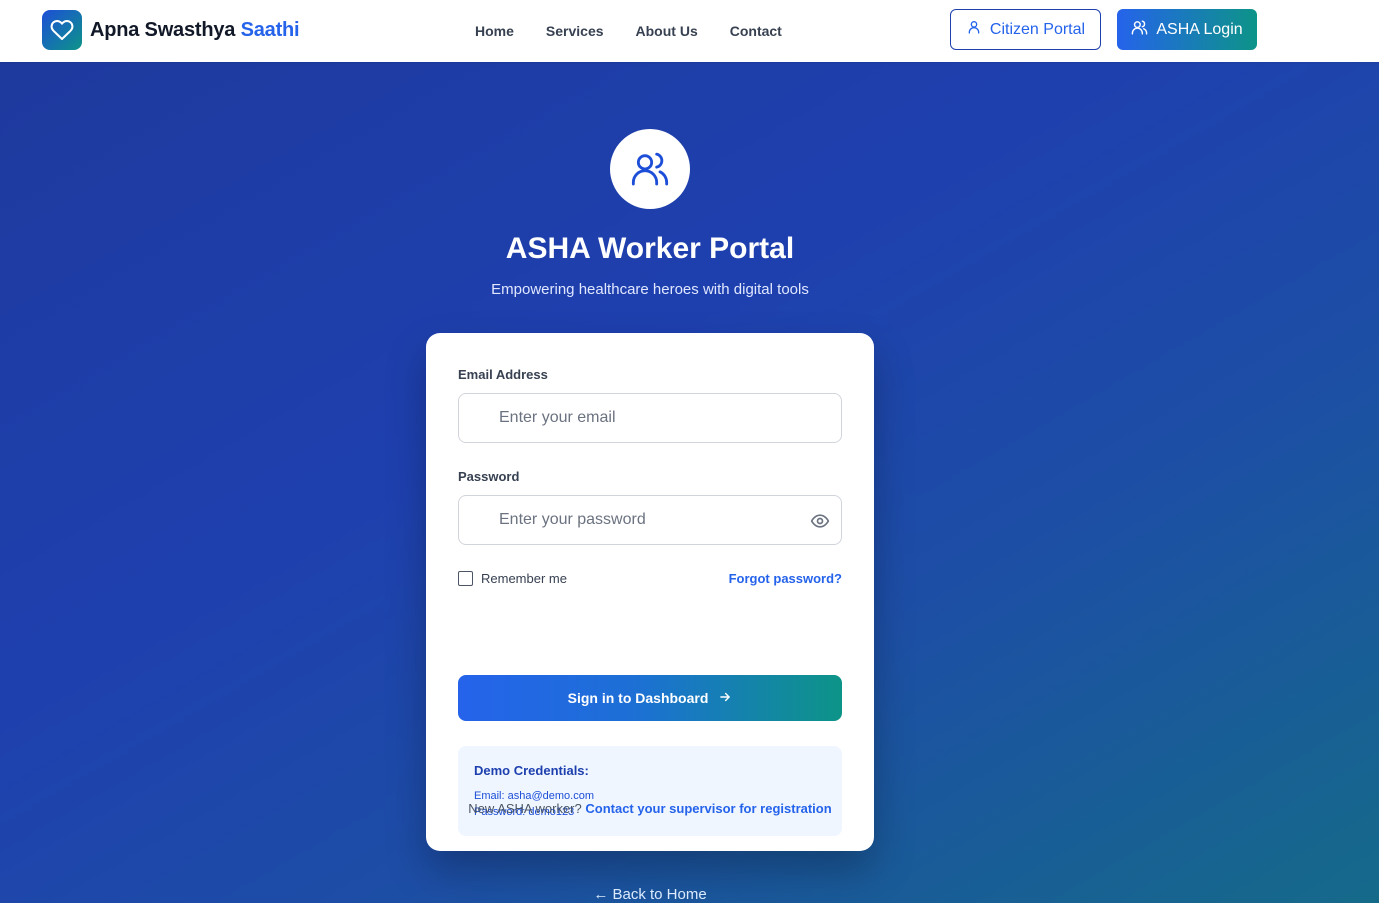 This screenshot has height=903, width=1379. What do you see at coordinates (1199, 29) in the screenshot?
I see `asha-login-label: ASHA Login` at bounding box center [1199, 29].